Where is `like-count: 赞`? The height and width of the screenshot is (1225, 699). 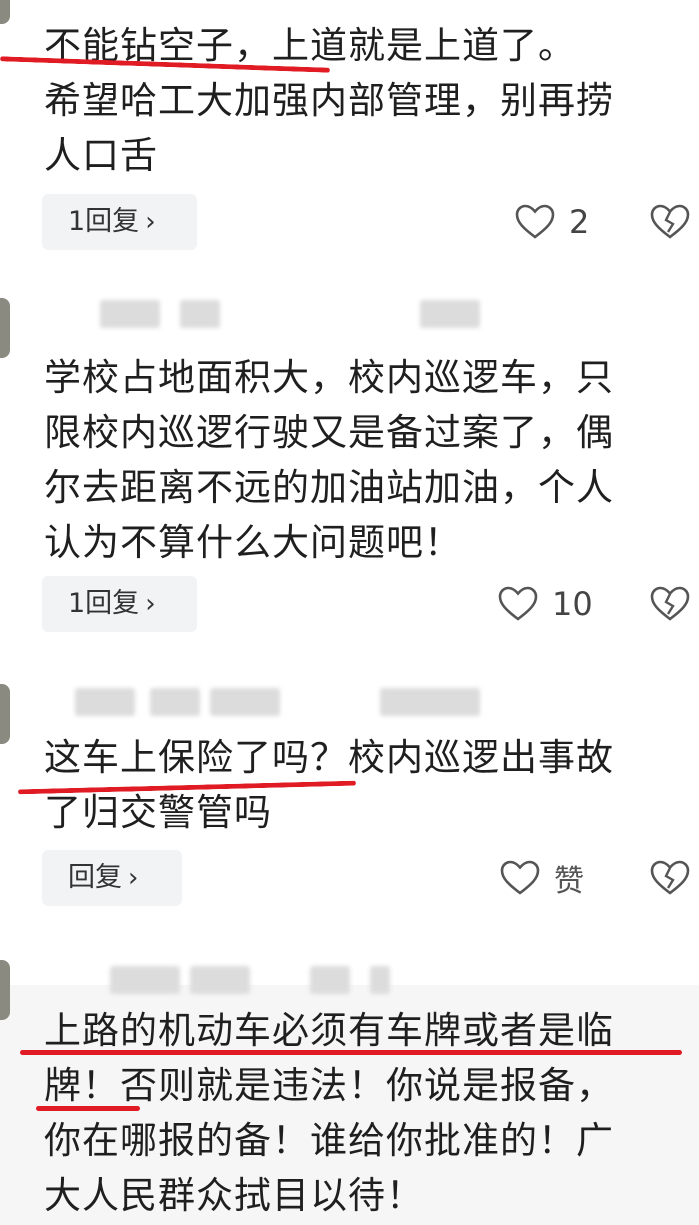
like-count: 赞 is located at coordinates (569, 881).